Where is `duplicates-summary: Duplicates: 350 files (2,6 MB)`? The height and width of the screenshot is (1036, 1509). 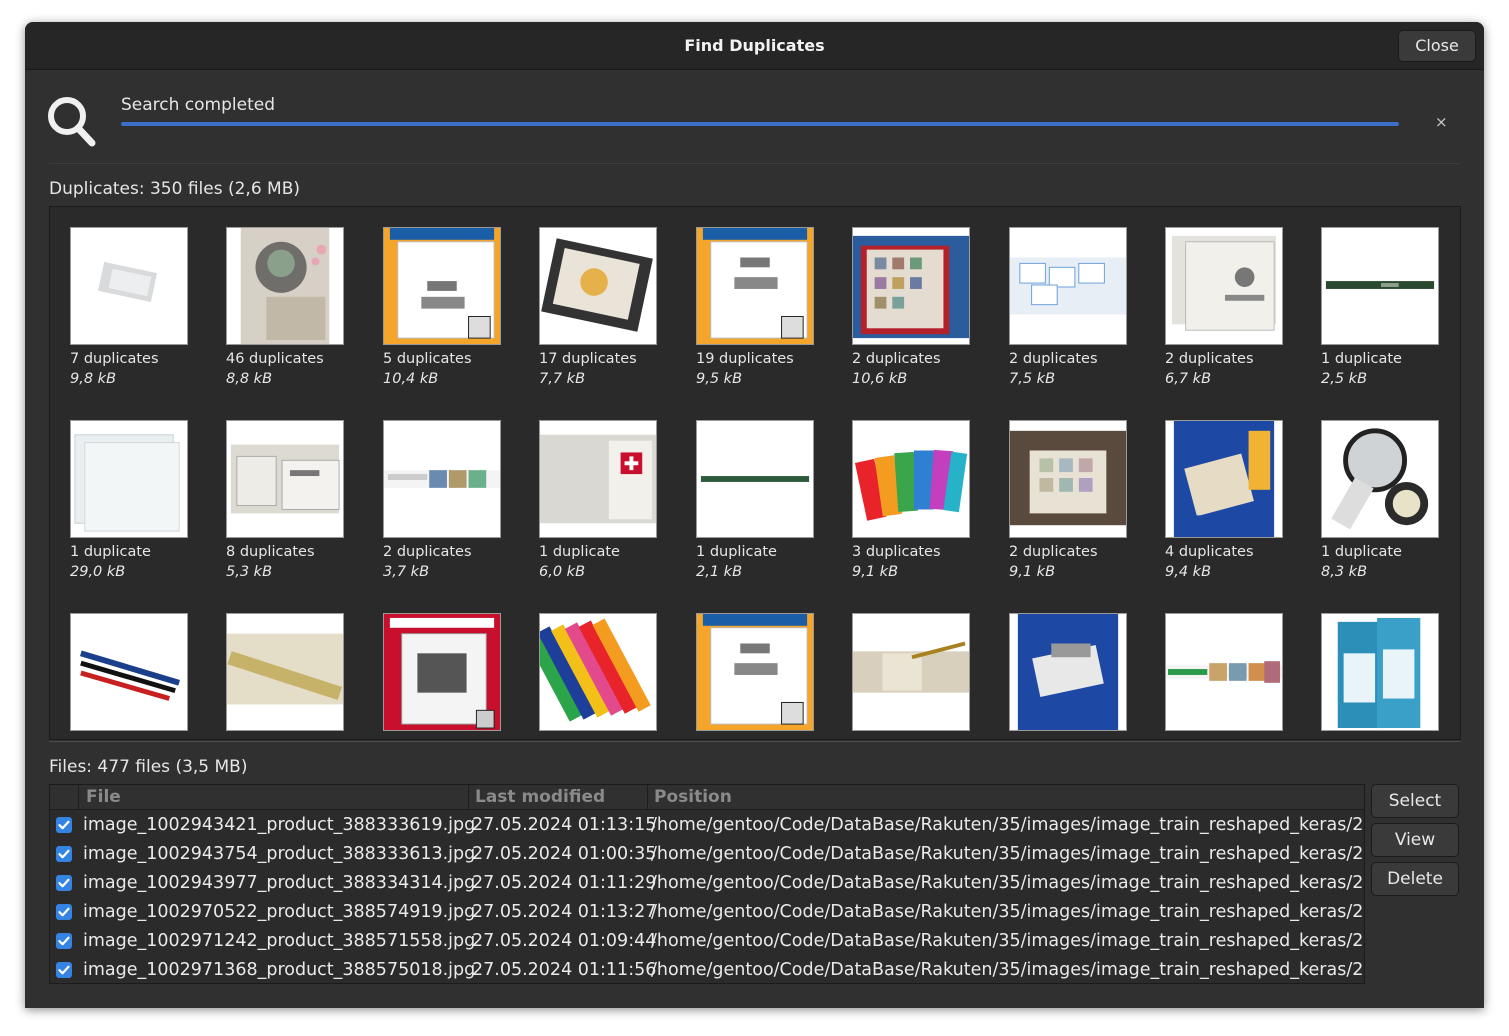 duplicates-summary: Duplicates: 350 files (2,6 MB) is located at coordinates (175, 189).